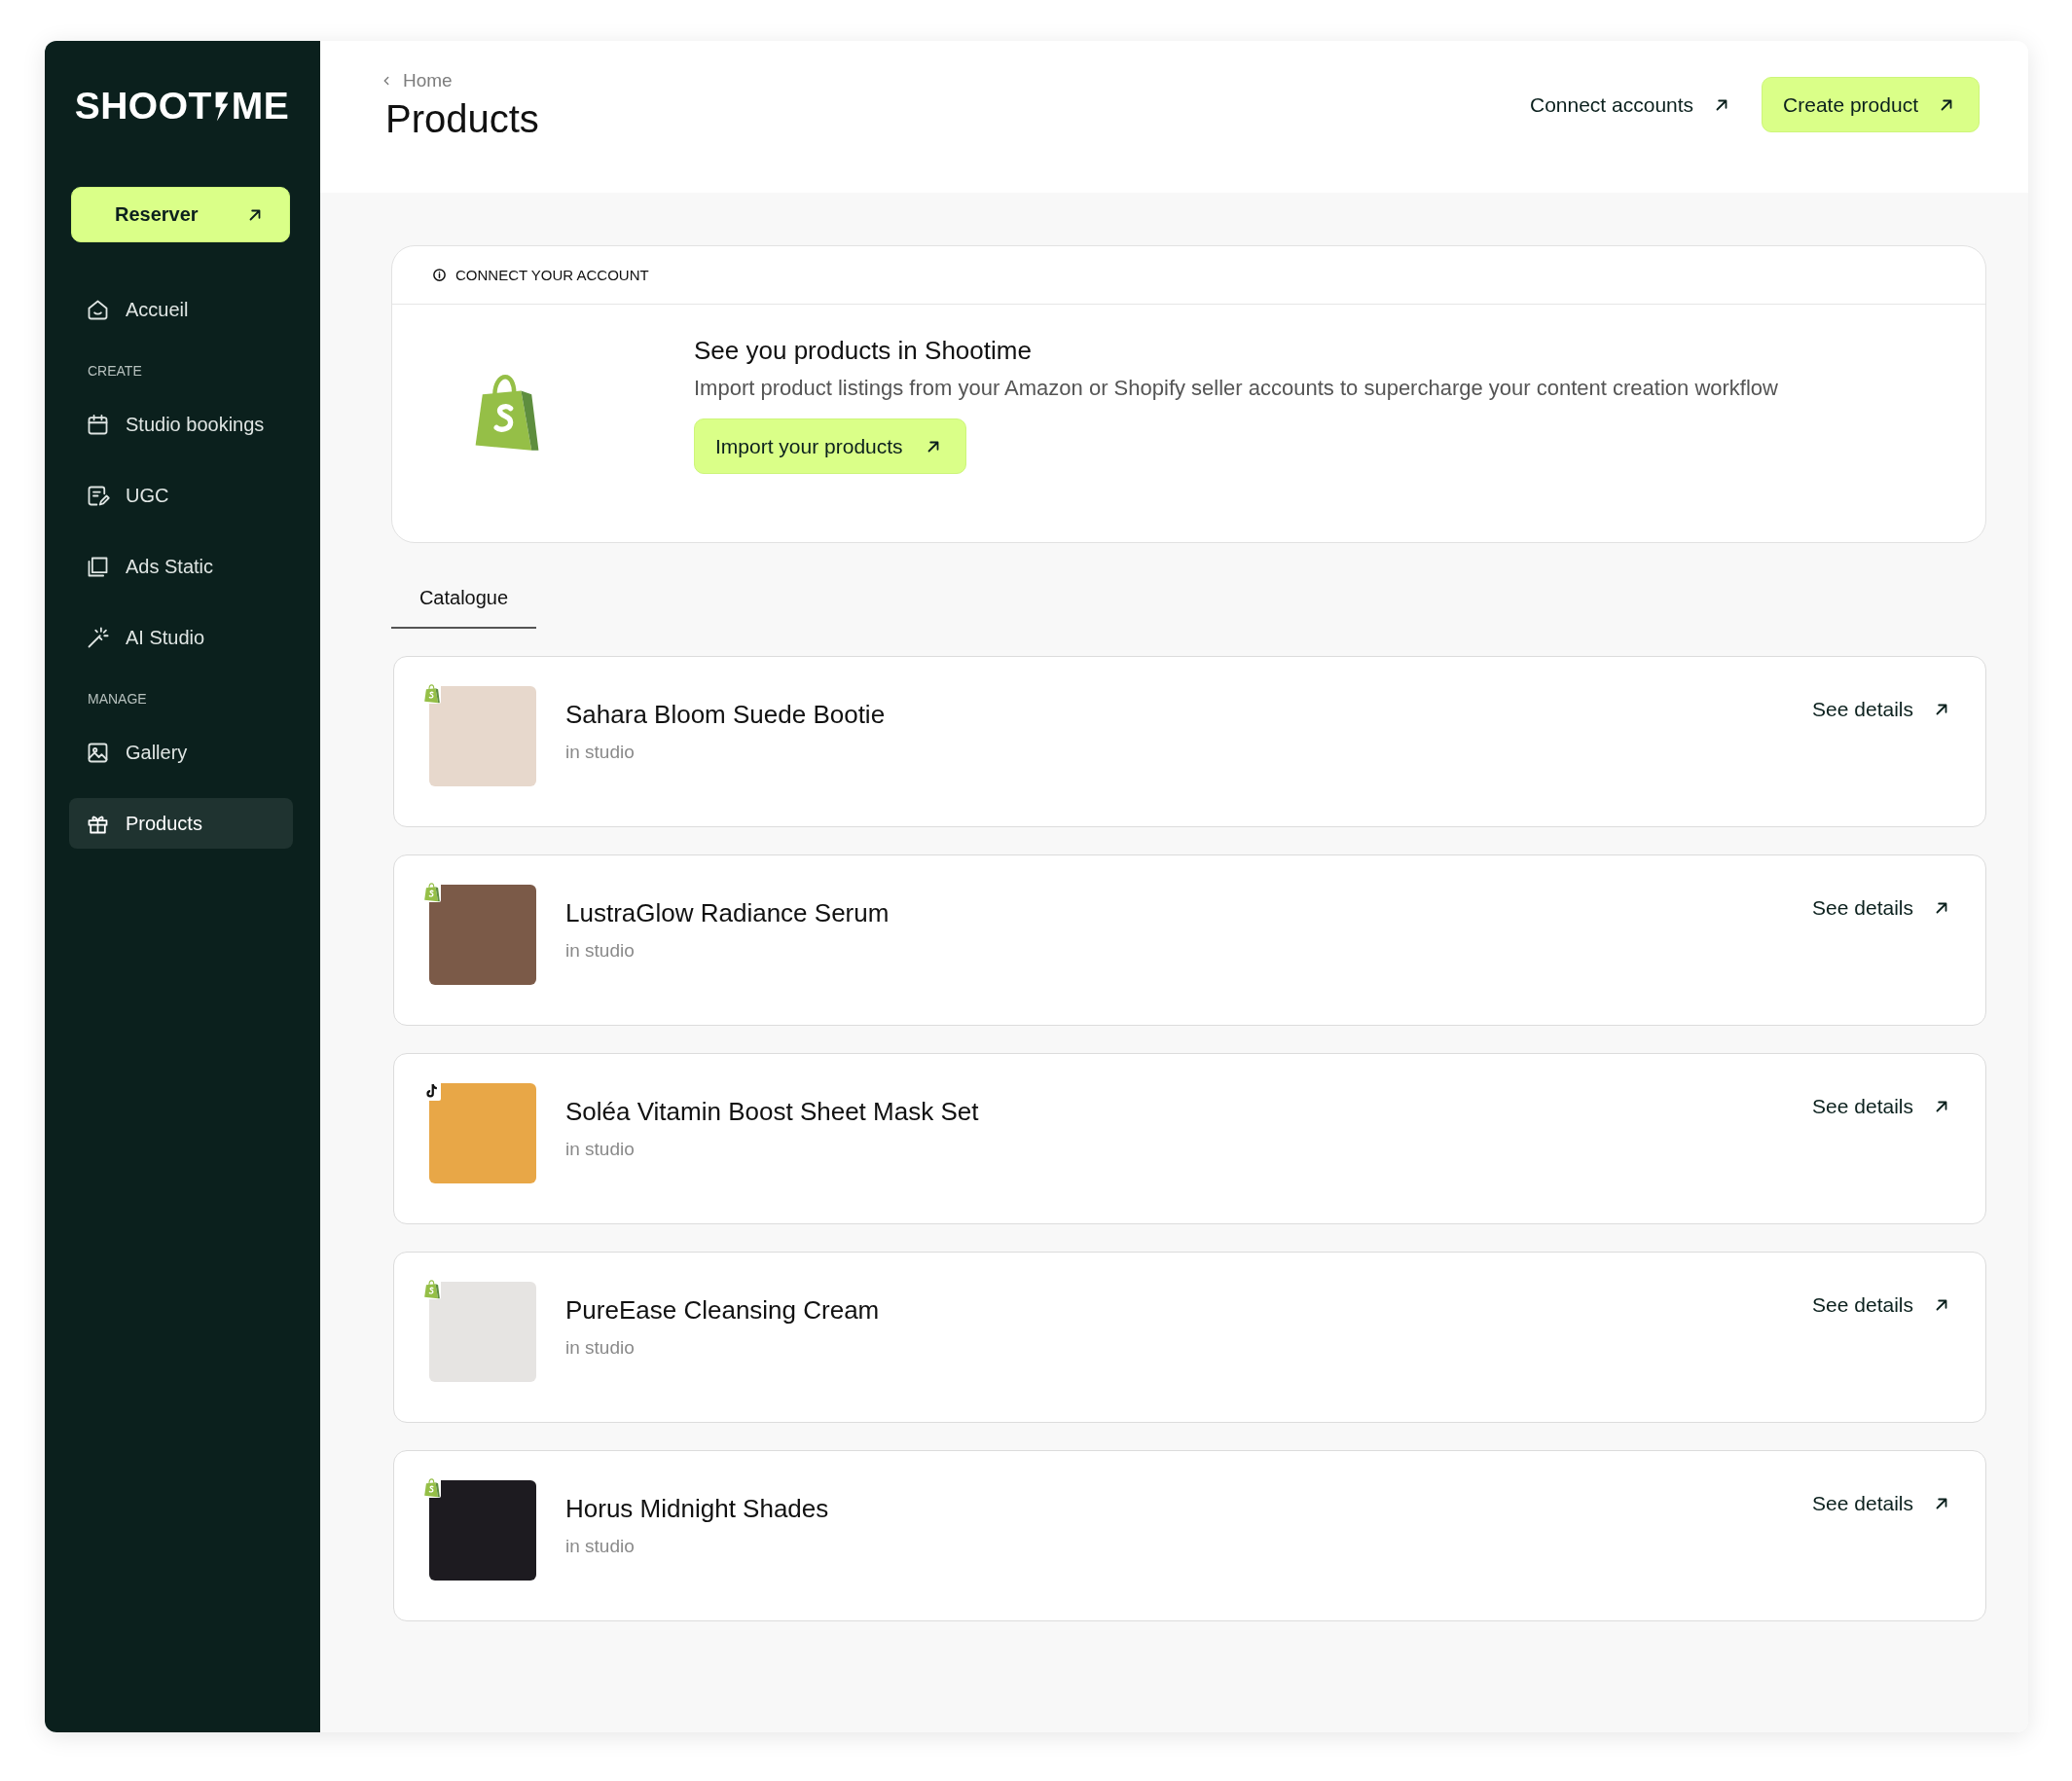 This screenshot has height=1781, width=2072. What do you see at coordinates (181, 752) in the screenshot?
I see `nav-item: Gallery` at bounding box center [181, 752].